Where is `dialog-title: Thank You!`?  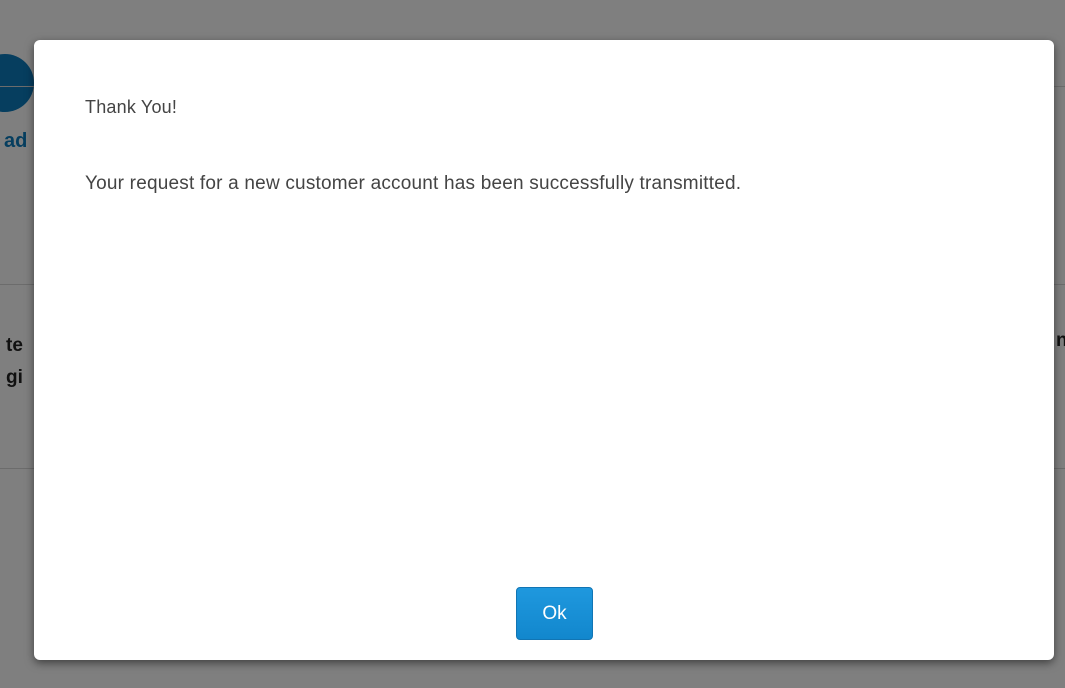
dialog-title: Thank You! is located at coordinates (131, 107).